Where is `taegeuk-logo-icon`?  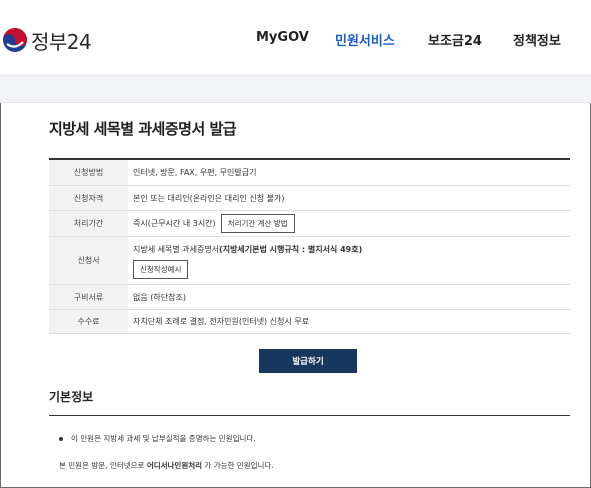 taegeuk-logo-icon is located at coordinates (15, 40).